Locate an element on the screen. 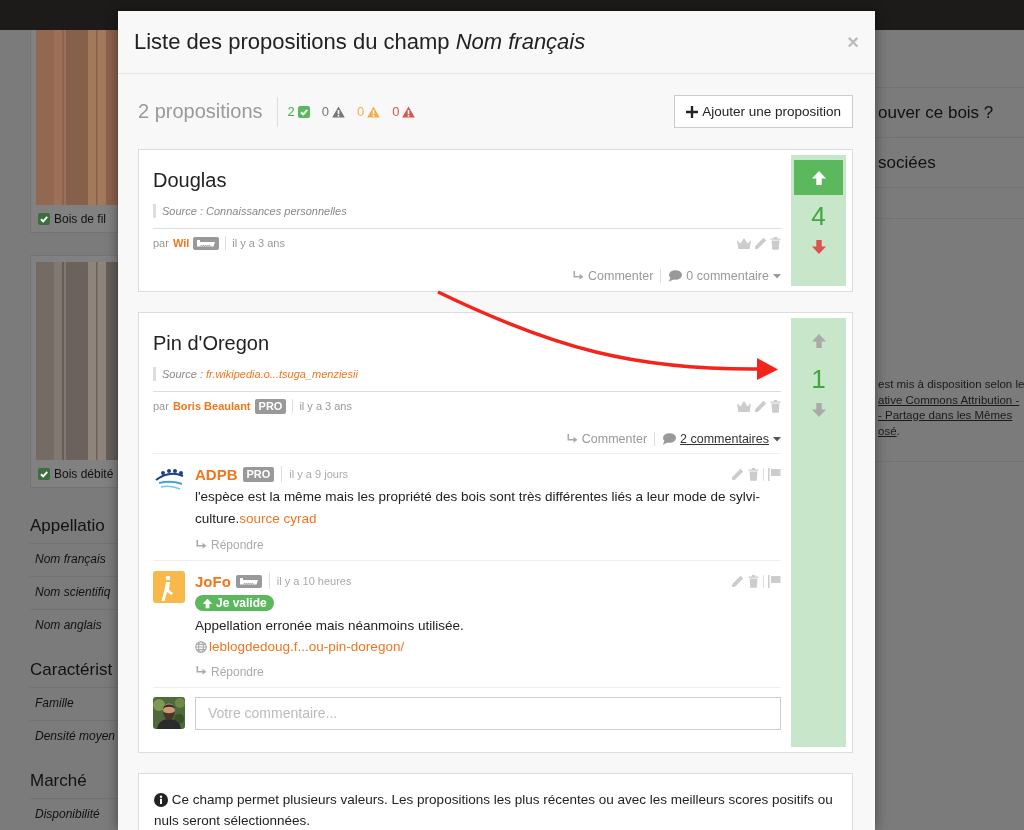  field-label: Nom français is located at coordinates (70, 559).